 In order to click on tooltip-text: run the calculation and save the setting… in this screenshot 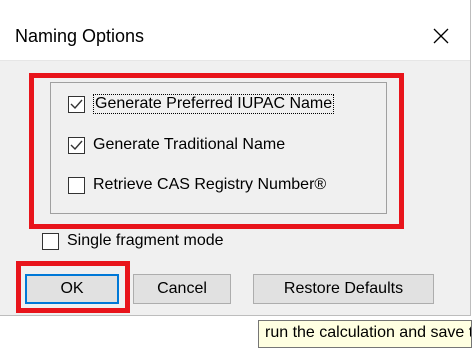, I will do `click(368, 332)`.